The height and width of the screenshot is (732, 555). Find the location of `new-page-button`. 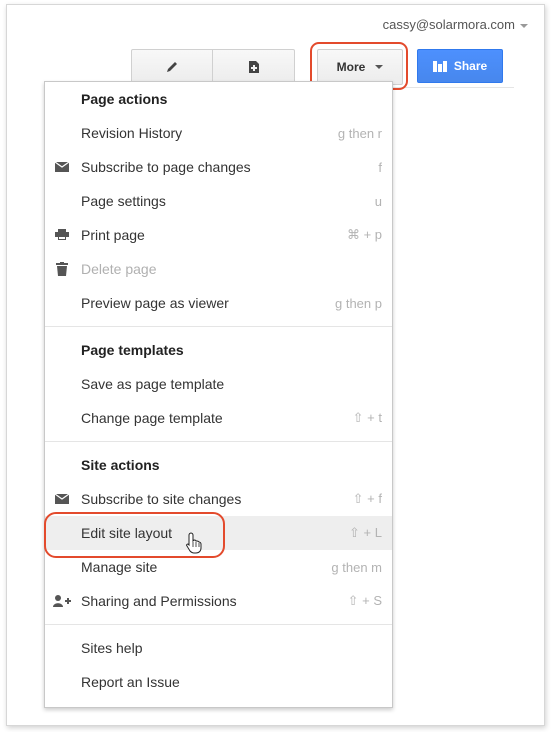

new-page-button is located at coordinates (254, 67).